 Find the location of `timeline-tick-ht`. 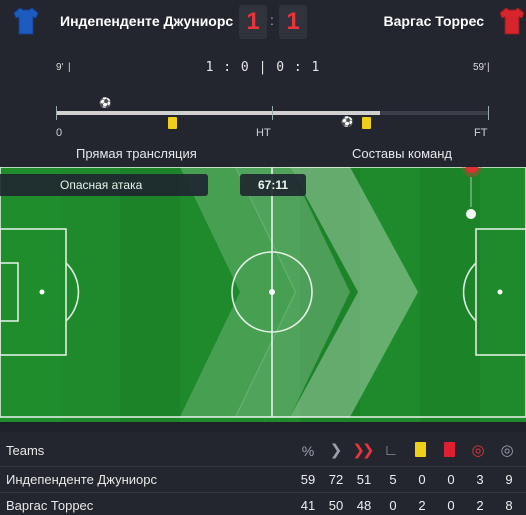

timeline-tick-ht is located at coordinates (272, 113).